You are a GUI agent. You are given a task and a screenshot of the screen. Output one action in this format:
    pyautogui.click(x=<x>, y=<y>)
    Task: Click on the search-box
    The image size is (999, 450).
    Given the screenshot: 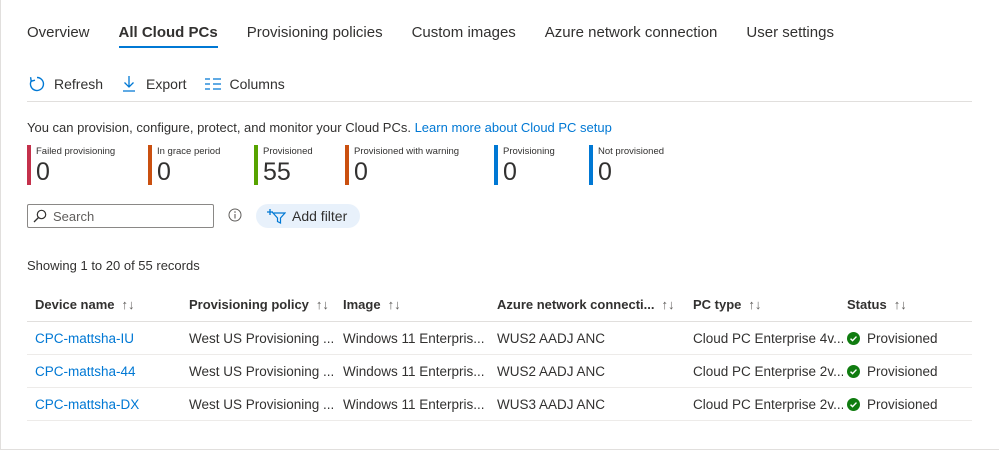 What is the action you would take?
    pyautogui.click(x=120, y=216)
    